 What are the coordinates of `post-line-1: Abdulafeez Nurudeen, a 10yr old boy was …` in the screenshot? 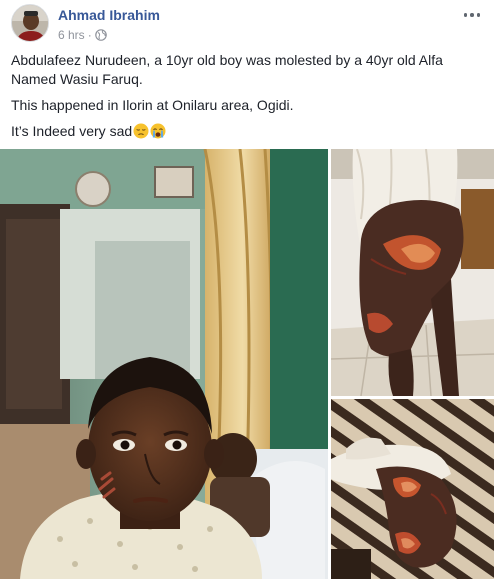 It's located at (227, 69).